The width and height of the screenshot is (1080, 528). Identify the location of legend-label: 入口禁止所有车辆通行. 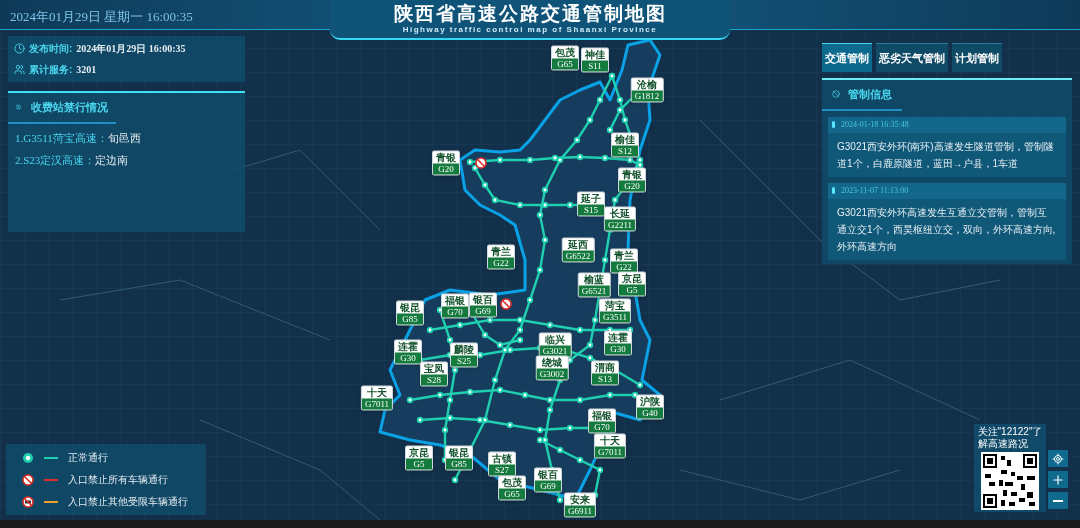
(118, 480).